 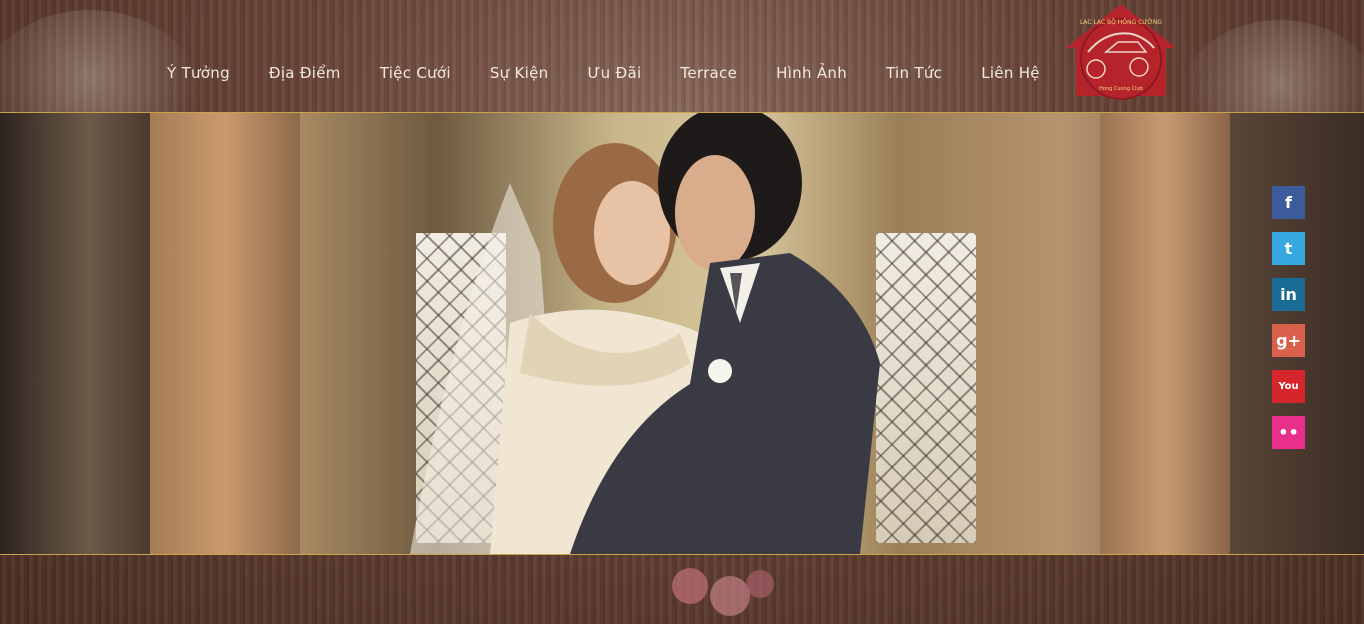 What do you see at coordinates (926, 388) in the screenshot?
I see `hero-window-right` at bounding box center [926, 388].